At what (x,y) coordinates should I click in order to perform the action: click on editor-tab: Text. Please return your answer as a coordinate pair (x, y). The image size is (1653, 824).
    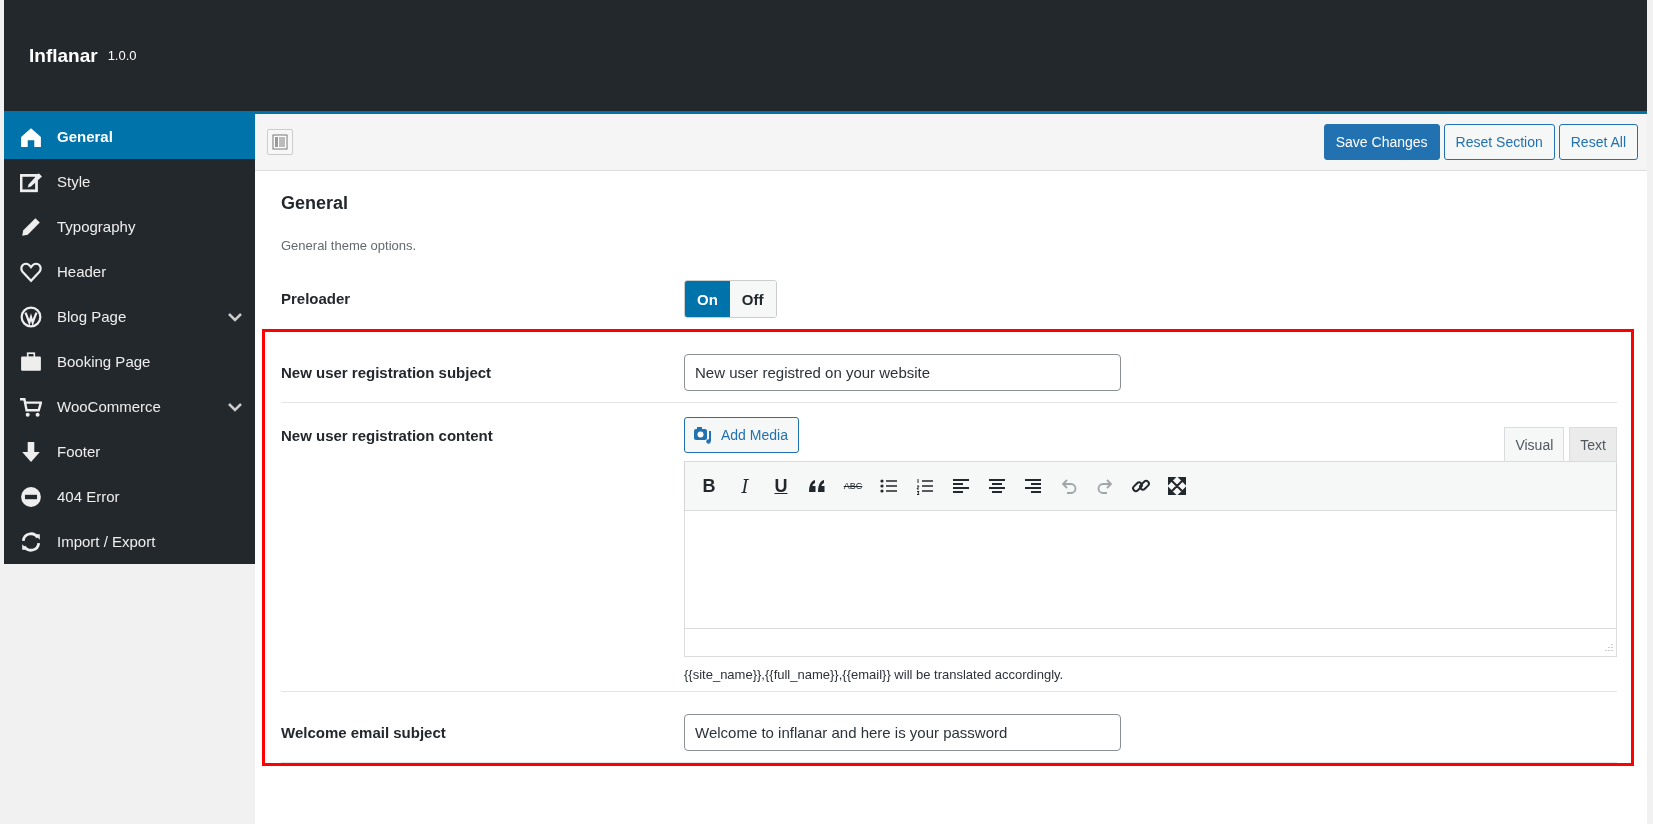
    Looking at the image, I should click on (1593, 444).